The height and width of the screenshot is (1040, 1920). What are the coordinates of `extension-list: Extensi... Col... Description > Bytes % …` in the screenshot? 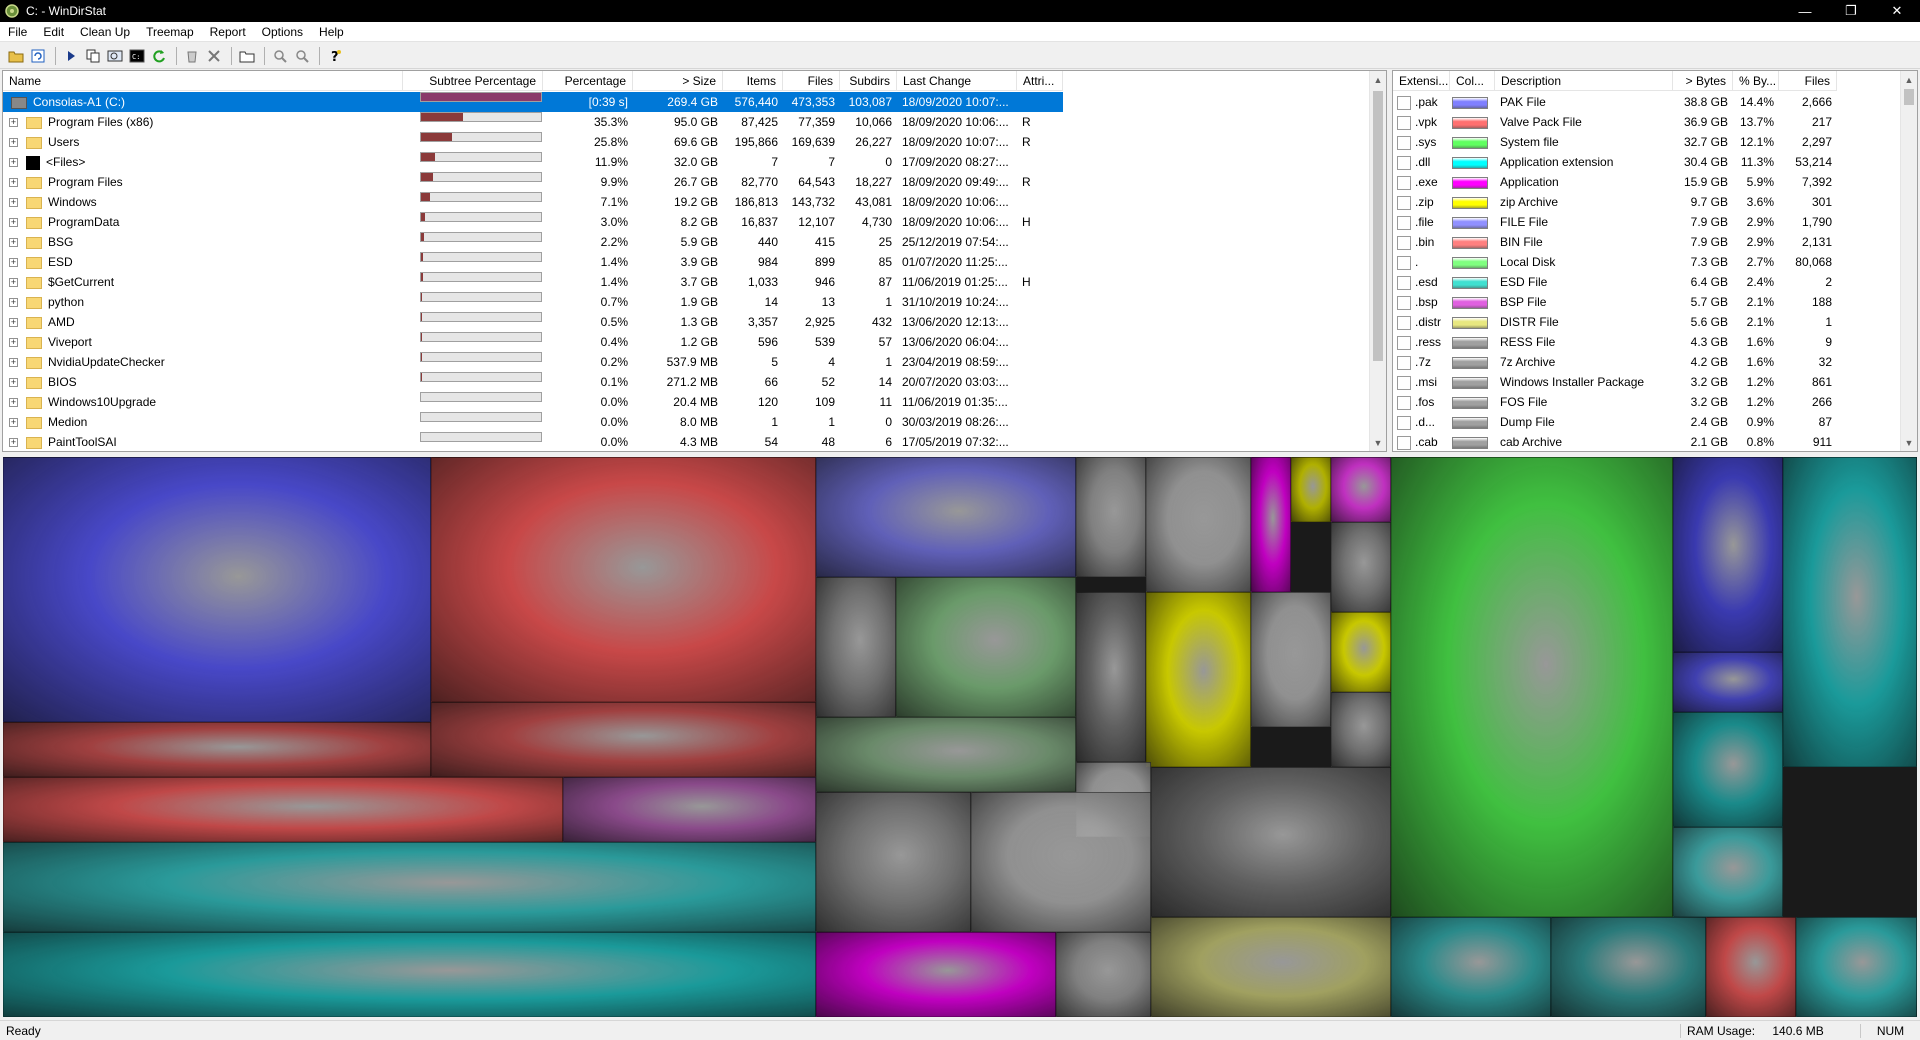 It's located at (1655, 261).